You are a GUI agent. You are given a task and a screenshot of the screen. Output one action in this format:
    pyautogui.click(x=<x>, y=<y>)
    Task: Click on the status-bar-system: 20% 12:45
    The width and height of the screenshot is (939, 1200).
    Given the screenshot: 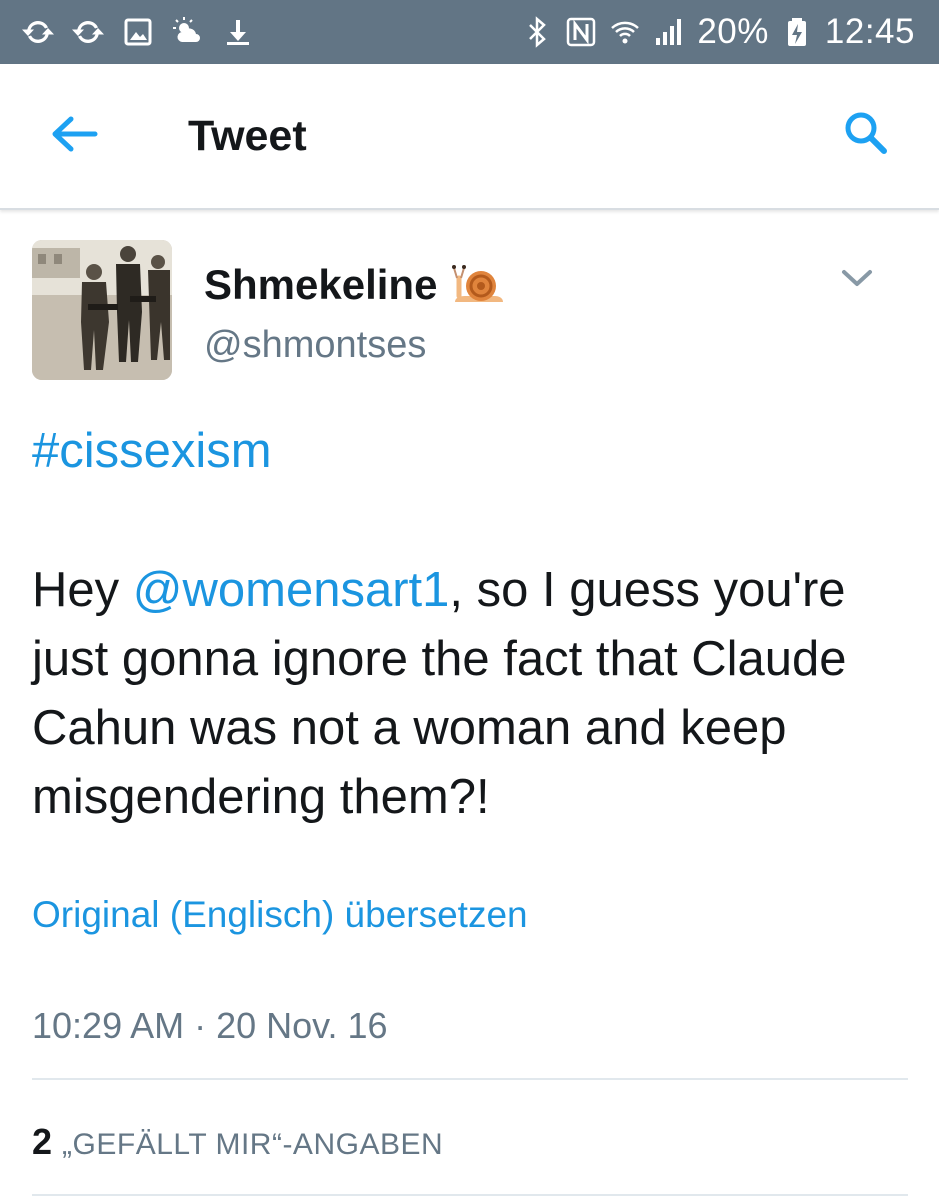 What is the action you would take?
    pyautogui.click(x=718, y=32)
    